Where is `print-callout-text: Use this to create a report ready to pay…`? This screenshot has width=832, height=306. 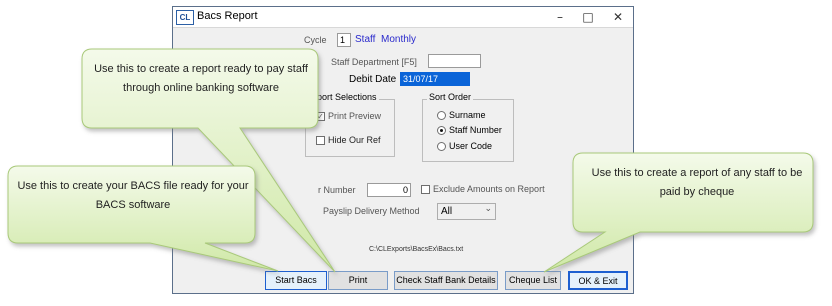 print-callout-text: Use this to create a report ready to pay… is located at coordinates (201, 78).